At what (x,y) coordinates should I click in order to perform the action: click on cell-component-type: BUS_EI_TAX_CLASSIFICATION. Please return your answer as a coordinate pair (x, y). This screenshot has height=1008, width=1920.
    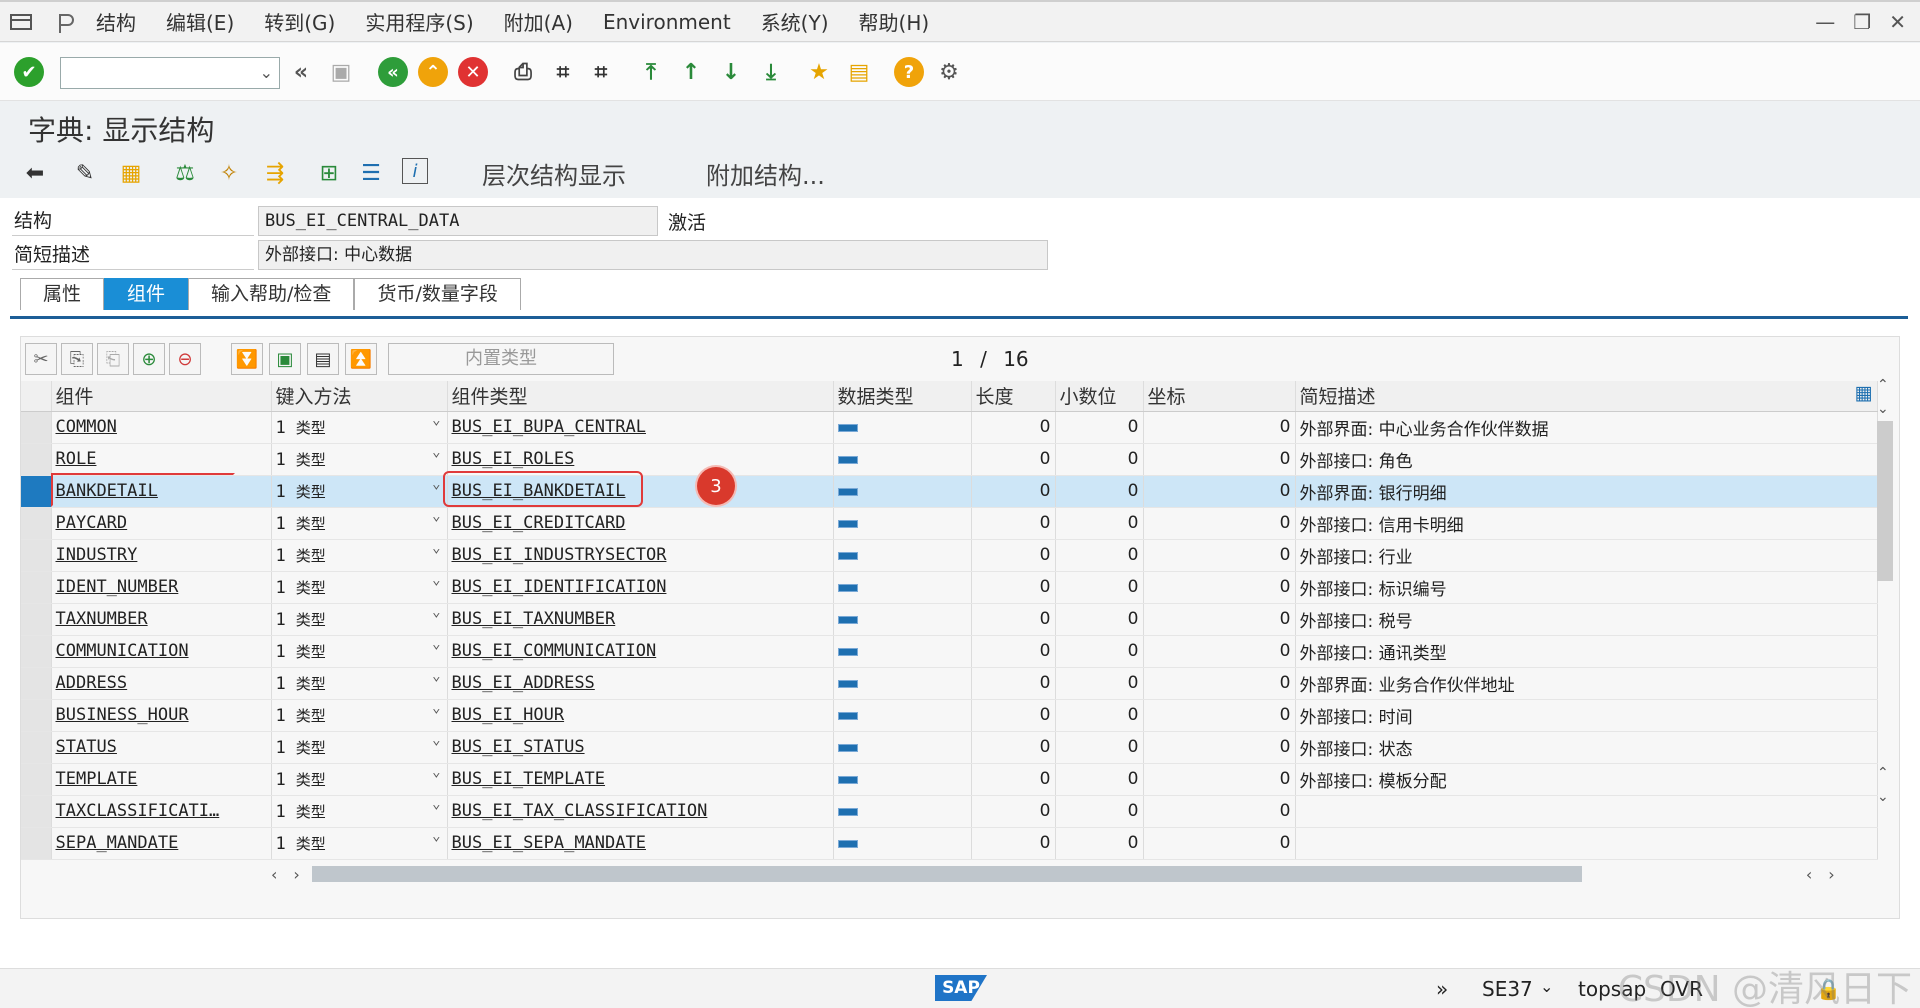
    Looking at the image, I should click on (640, 811).